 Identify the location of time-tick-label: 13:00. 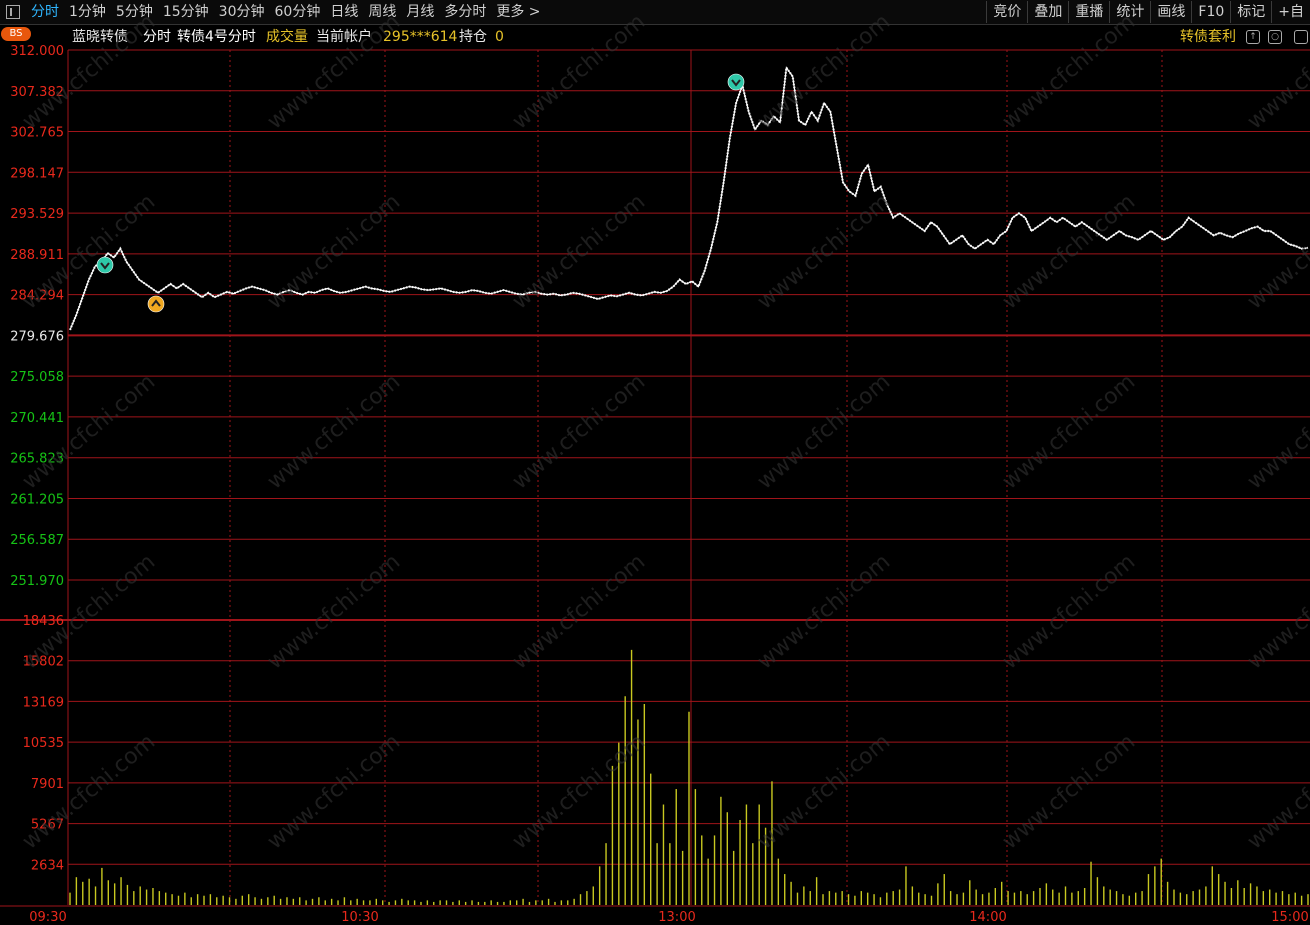
(676, 917).